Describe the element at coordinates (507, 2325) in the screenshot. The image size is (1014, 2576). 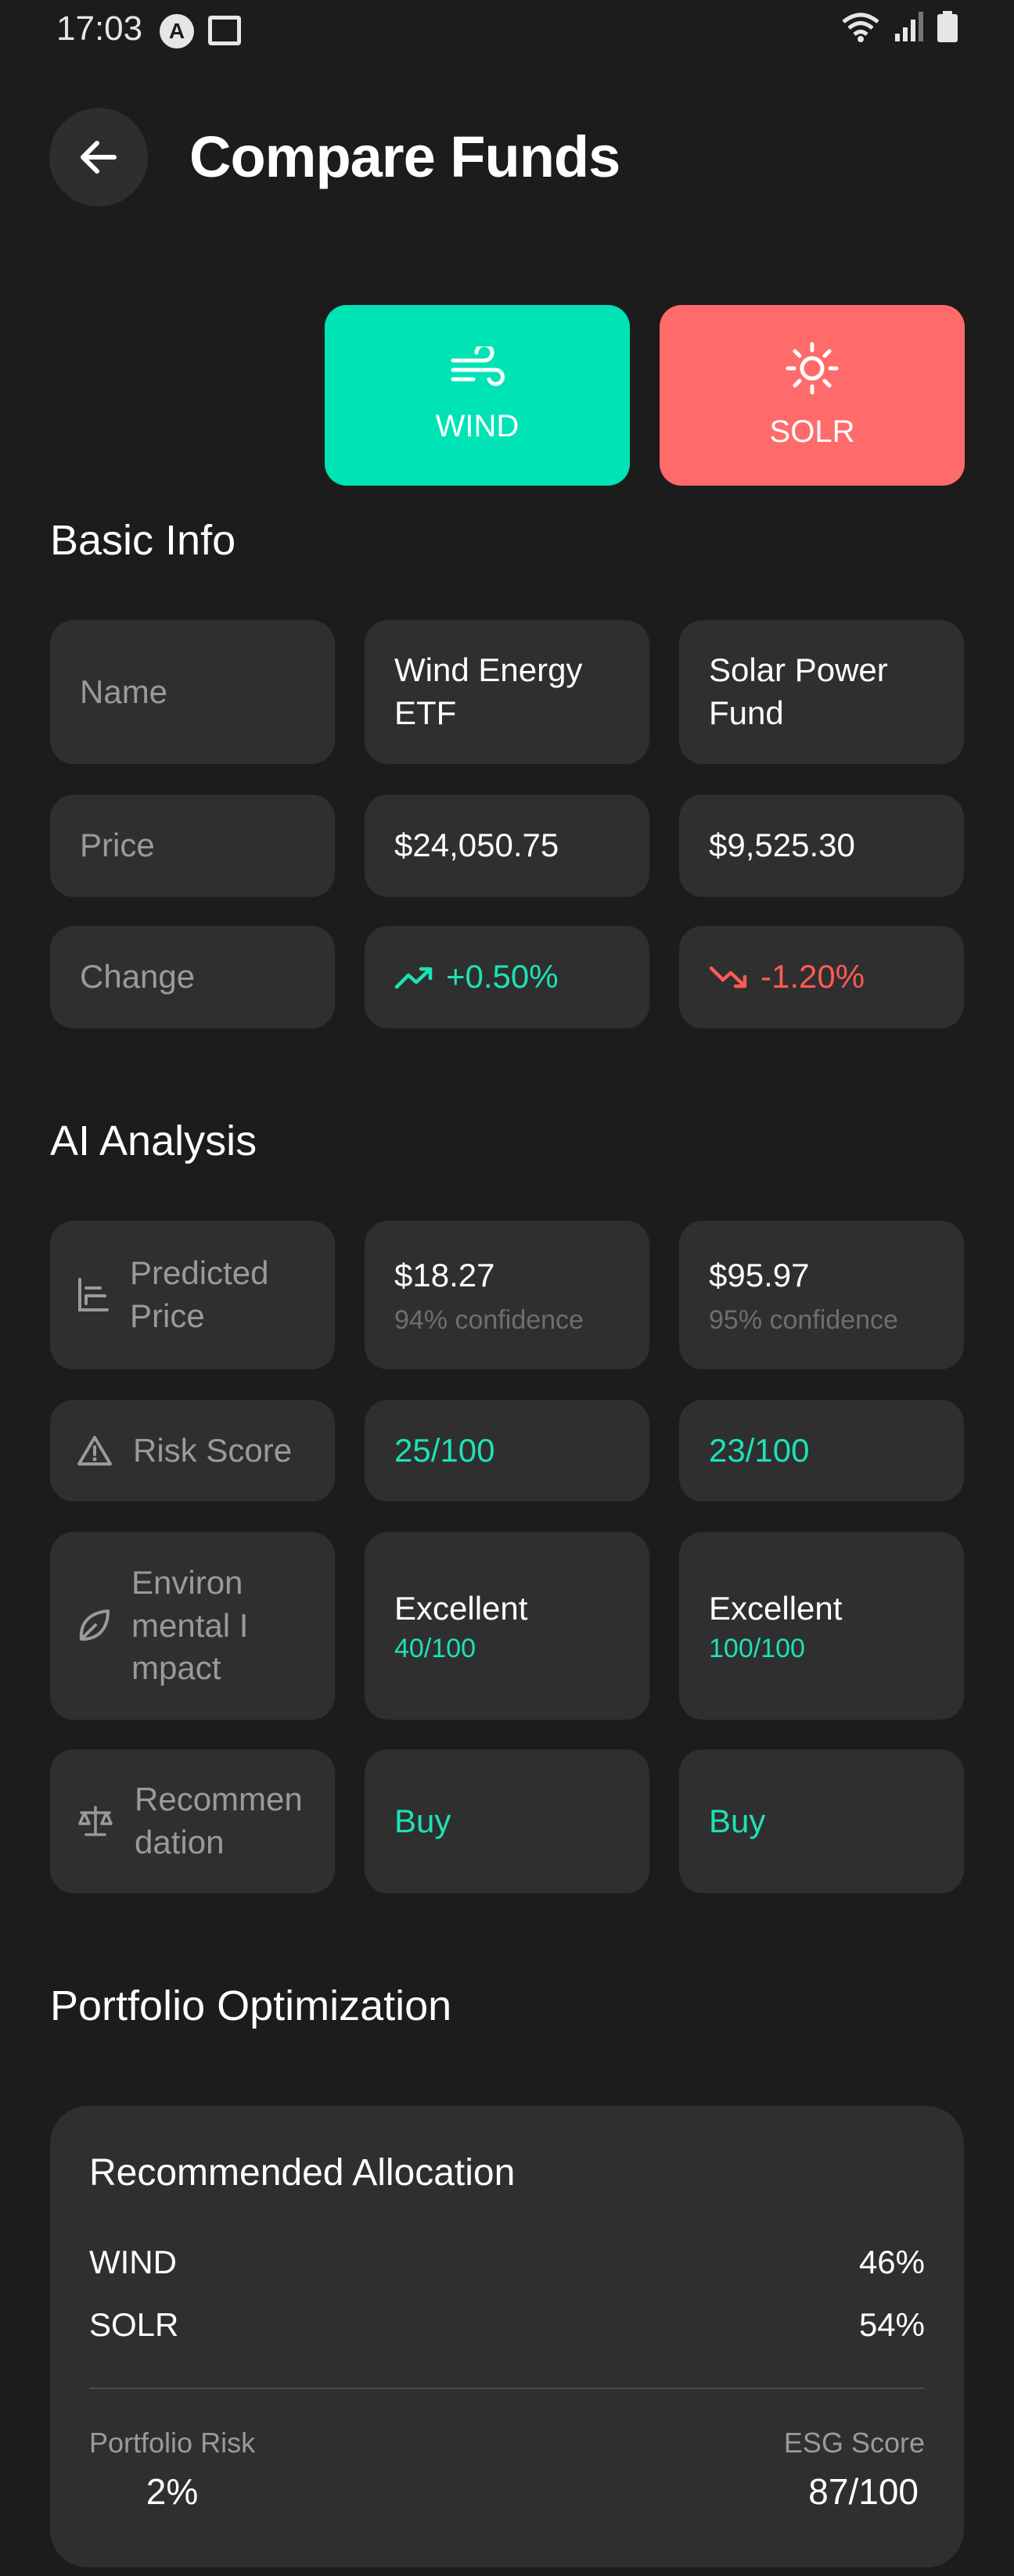
I see `allocation-row-solr: SOLR 54%` at that location.